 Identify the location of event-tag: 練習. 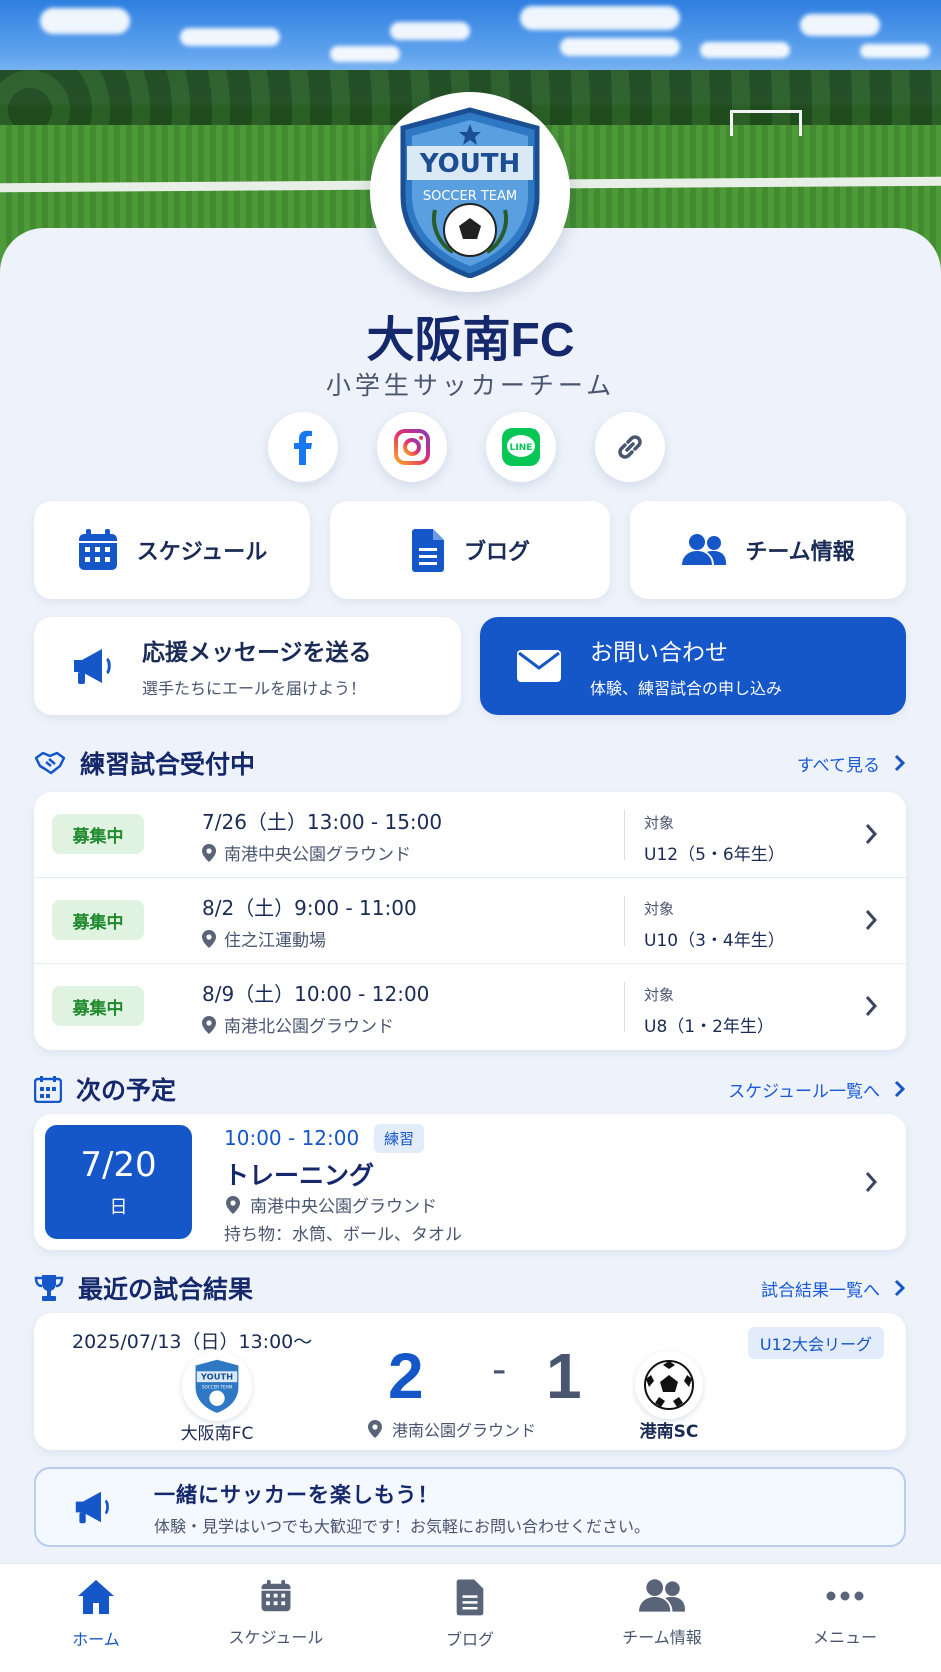
(399, 1138).